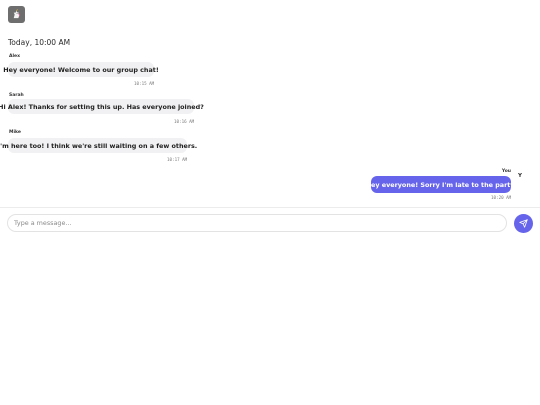  I want to click on send-button, so click(523, 223).